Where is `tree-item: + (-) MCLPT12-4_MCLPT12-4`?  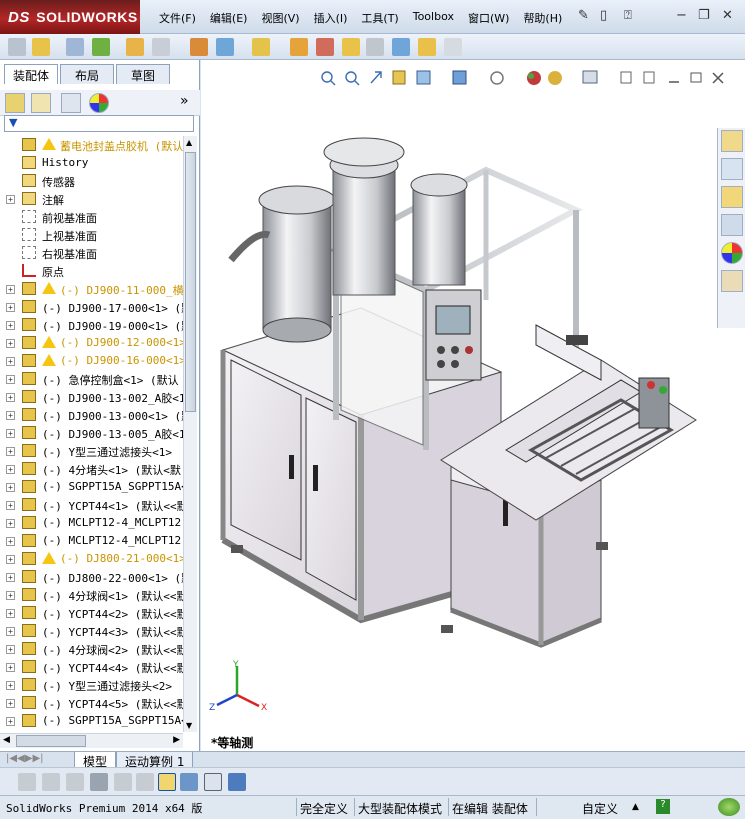 tree-item: + (-) MCLPT12-4_MCLPT12-4 is located at coordinates (91, 541).